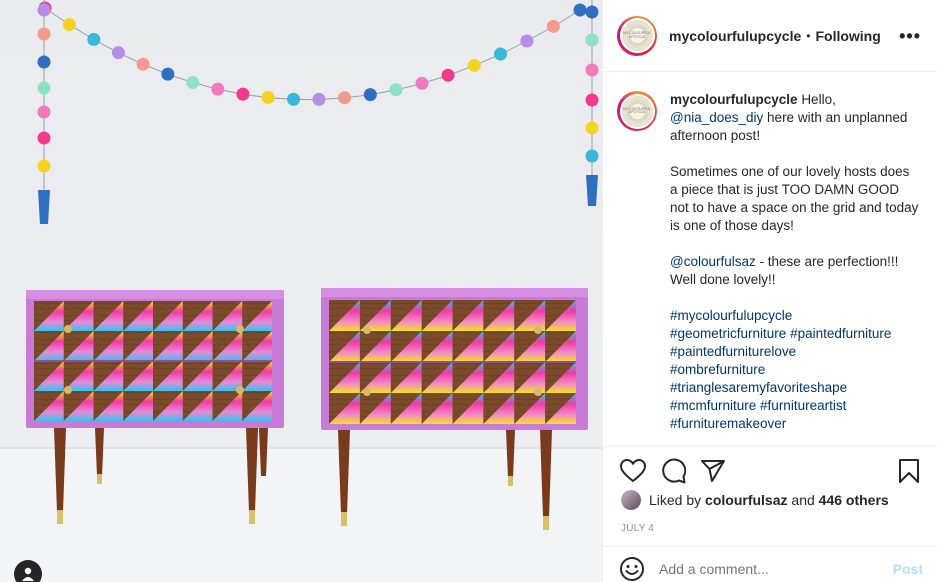  I want to click on liked-by-prefix: Liked by, so click(675, 500).